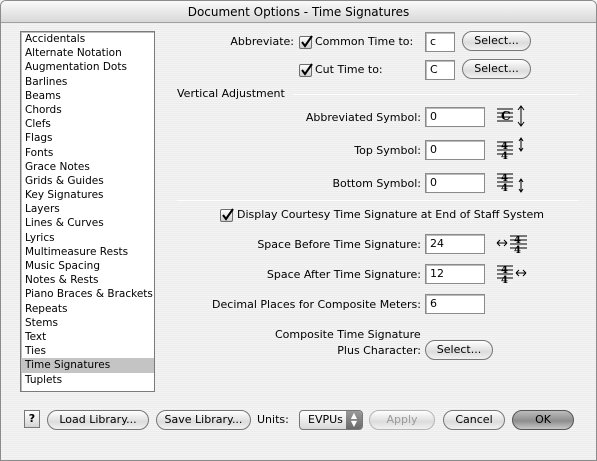 The height and width of the screenshot is (461, 597). Describe the element at coordinates (87, 209) in the screenshot. I see `sidebar-item: Layers` at that location.